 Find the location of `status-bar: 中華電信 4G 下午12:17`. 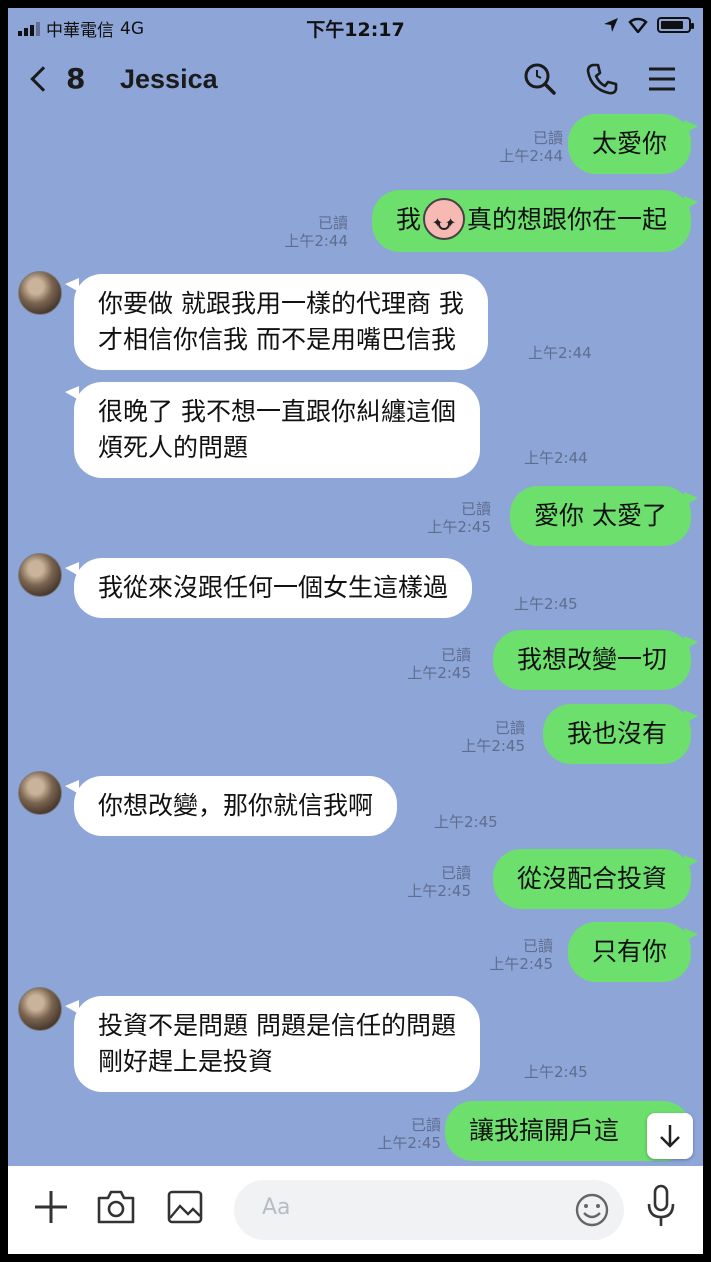

status-bar: 中華電信 4G 下午12:17 is located at coordinates (355, 27).